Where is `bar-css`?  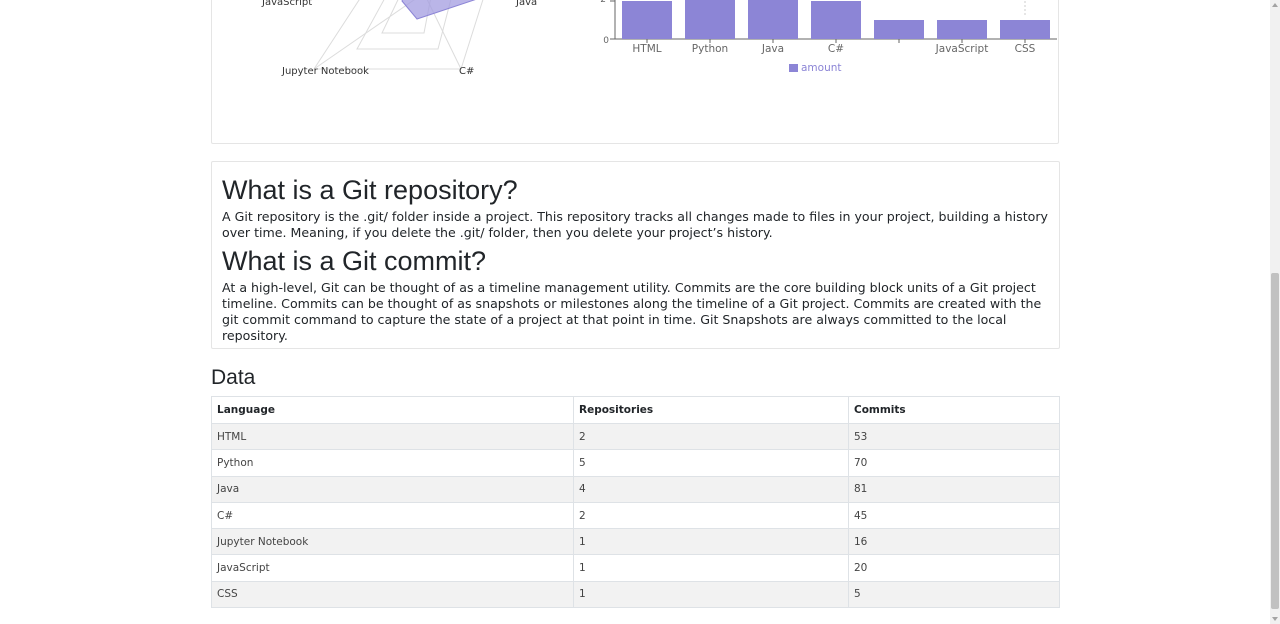
bar-css is located at coordinates (1025, 29).